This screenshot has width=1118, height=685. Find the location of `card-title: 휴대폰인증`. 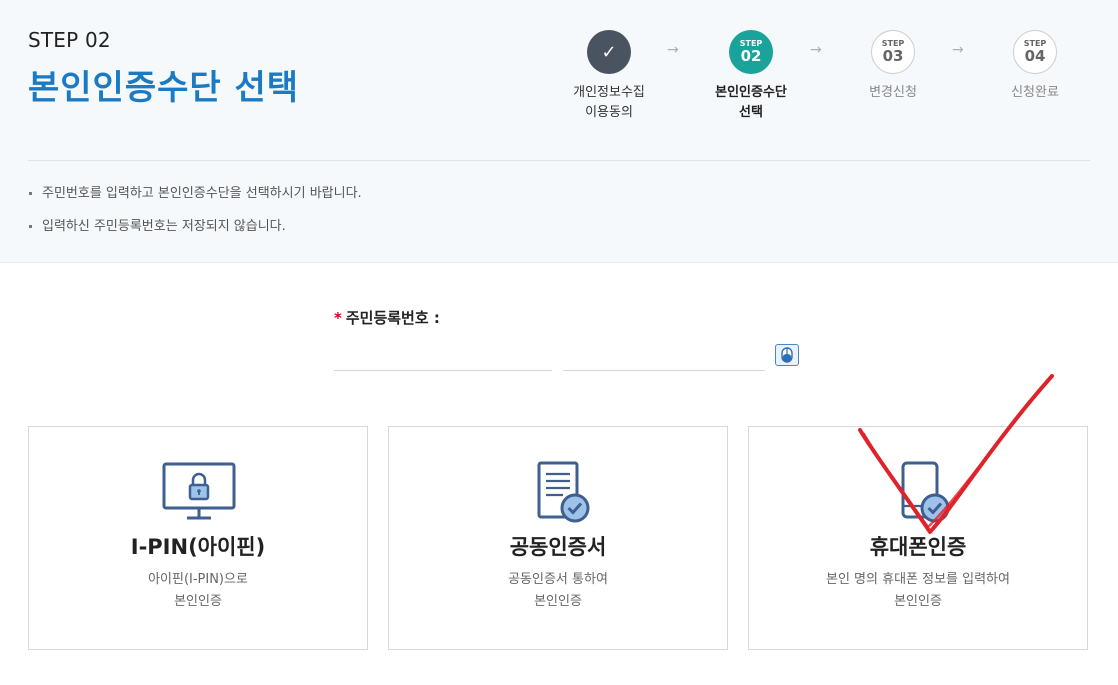

card-title: 휴대폰인증 is located at coordinates (918, 547).